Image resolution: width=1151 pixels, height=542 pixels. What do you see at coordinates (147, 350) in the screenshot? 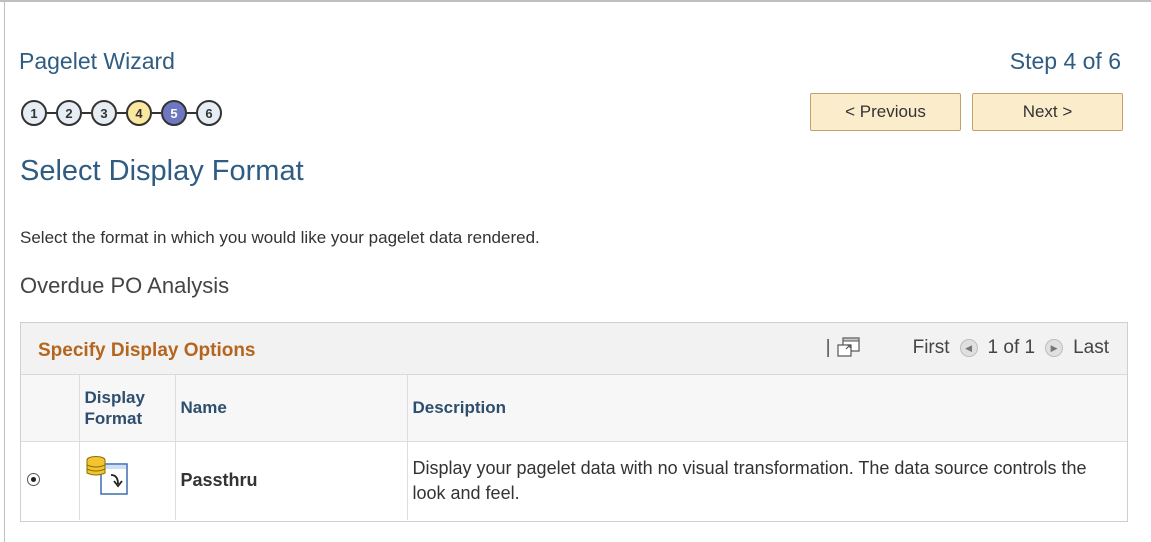
I see `grid-title: Specify Display Options` at bounding box center [147, 350].